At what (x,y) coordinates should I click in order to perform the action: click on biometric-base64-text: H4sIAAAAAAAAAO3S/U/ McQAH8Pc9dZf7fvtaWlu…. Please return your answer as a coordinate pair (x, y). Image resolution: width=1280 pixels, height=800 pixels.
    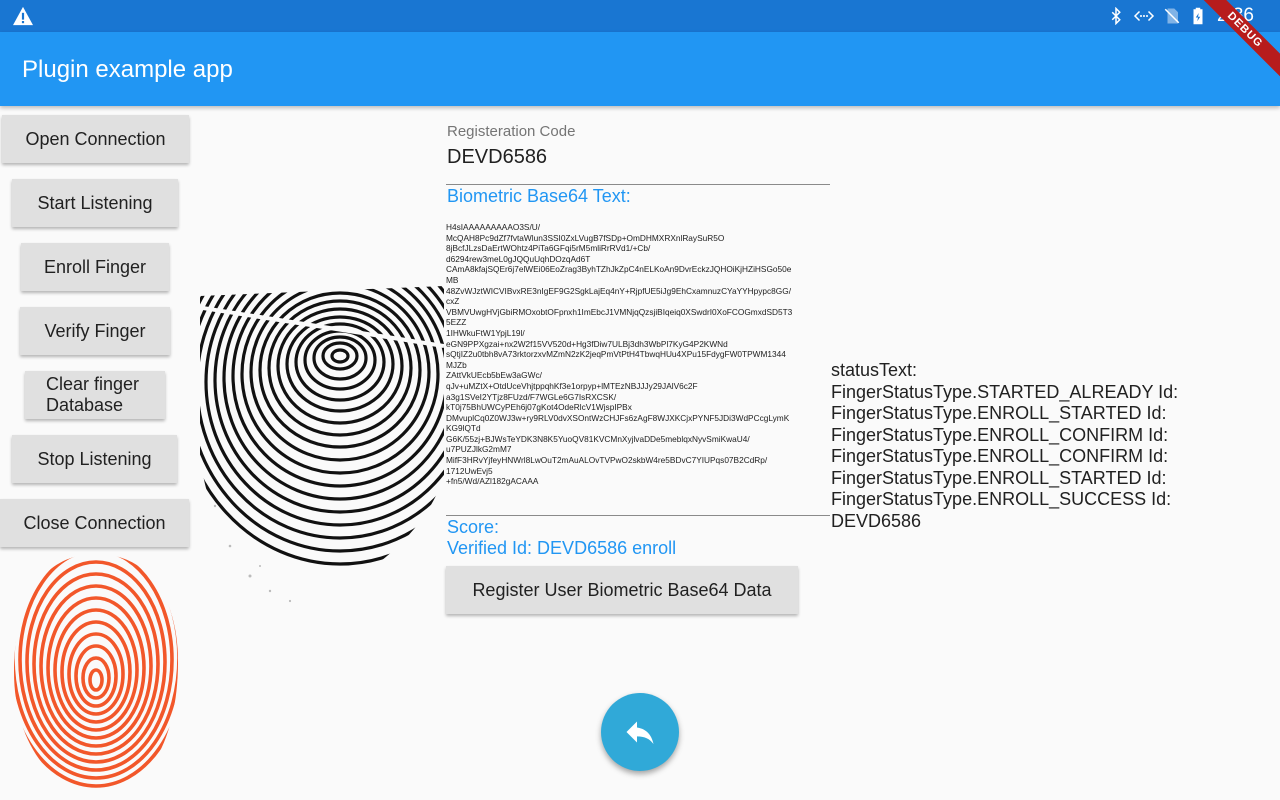
    Looking at the image, I should click on (636, 367).